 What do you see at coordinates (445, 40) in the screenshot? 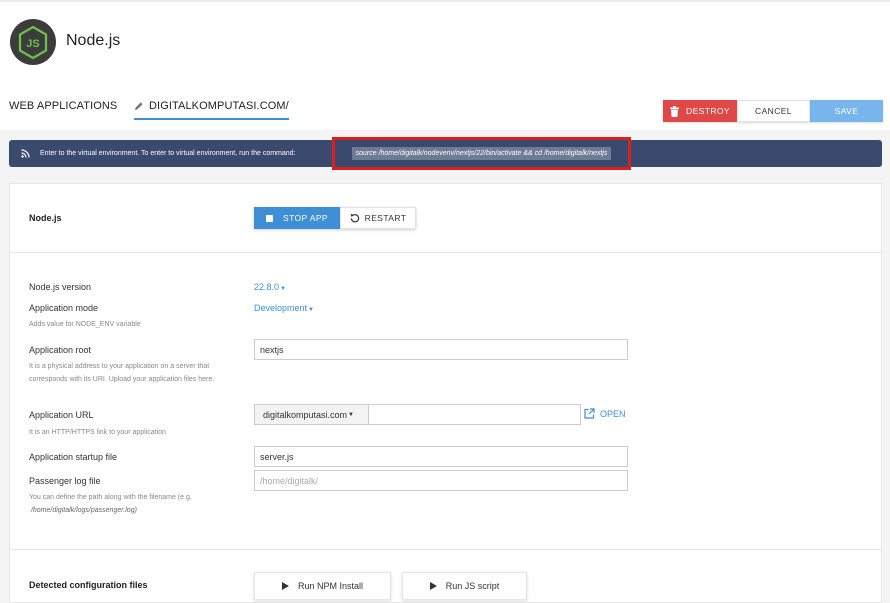
I see `top-header: JS Node.js` at bounding box center [445, 40].